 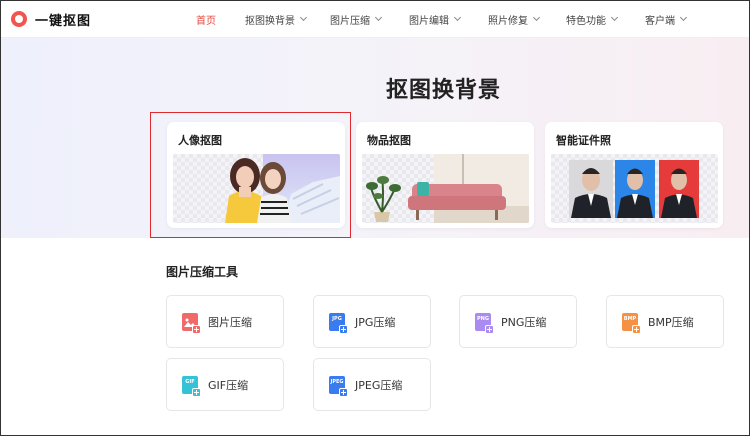 I want to click on tool-jpg-compress: JPG JPG压缩, so click(x=372, y=321).